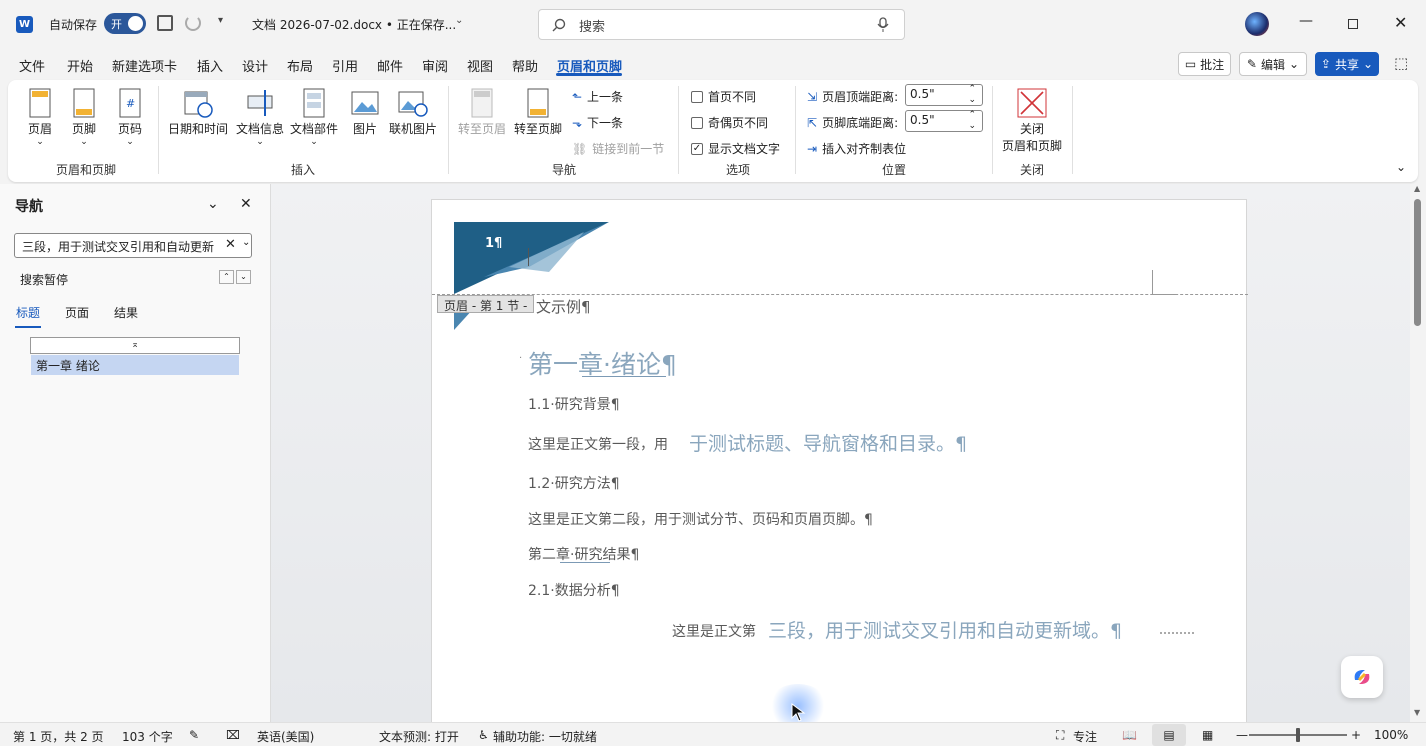 The width and height of the screenshot is (1426, 746). I want to click on zoom-slider-thumb, so click(1298, 735).